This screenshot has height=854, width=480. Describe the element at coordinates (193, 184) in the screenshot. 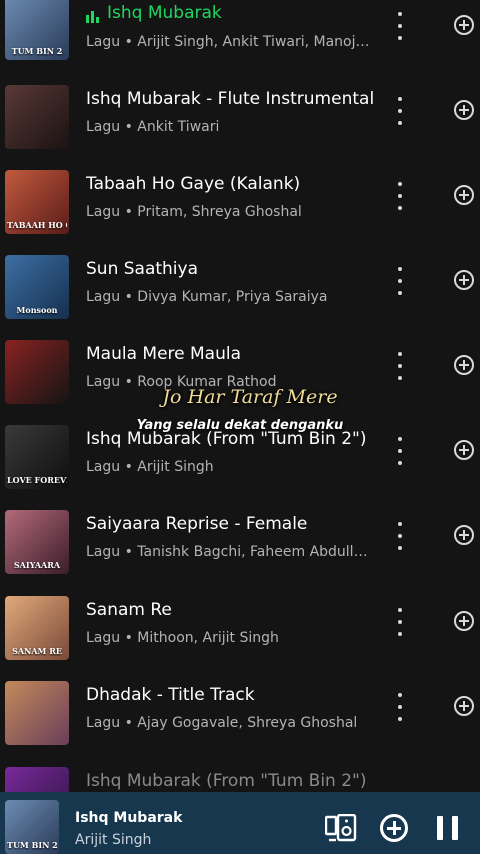

I see `song-title: Tabaah Ho Gaye (Kalank)` at that location.